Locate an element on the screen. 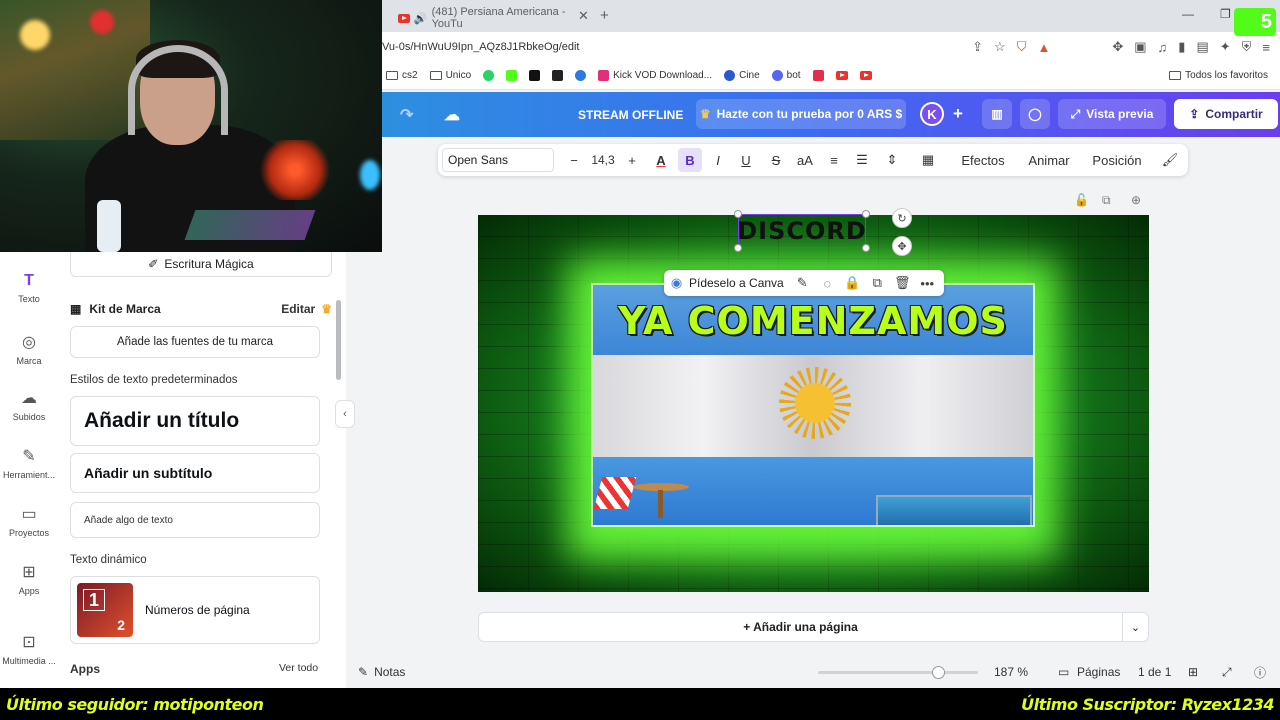  copy-style-icon: 🖌 is located at coordinates (1170, 160).